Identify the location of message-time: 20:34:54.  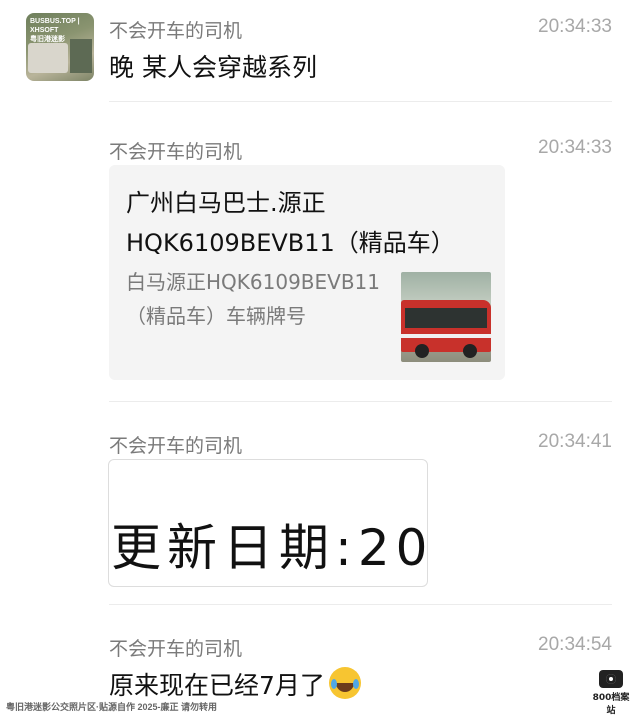
(575, 644).